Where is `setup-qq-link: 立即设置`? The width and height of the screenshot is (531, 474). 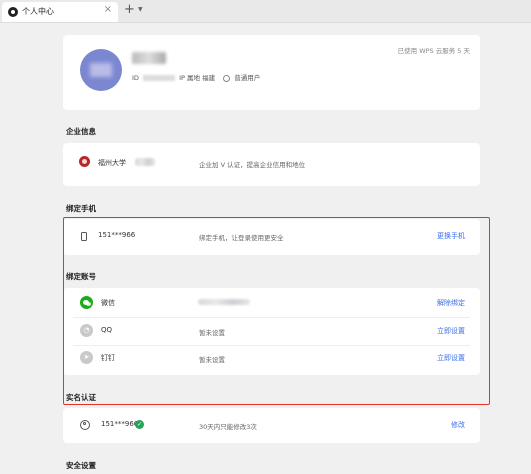
setup-qq-link: 立即设置 is located at coordinates (451, 331).